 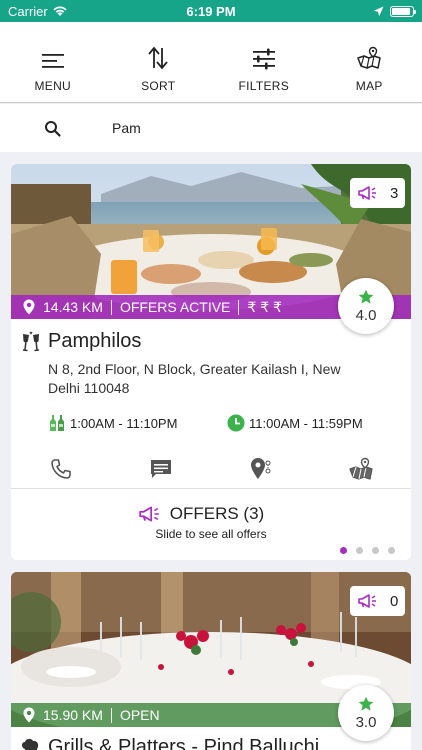 I want to click on status-label: OFFERS ACTIVE, so click(x=175, y=307).